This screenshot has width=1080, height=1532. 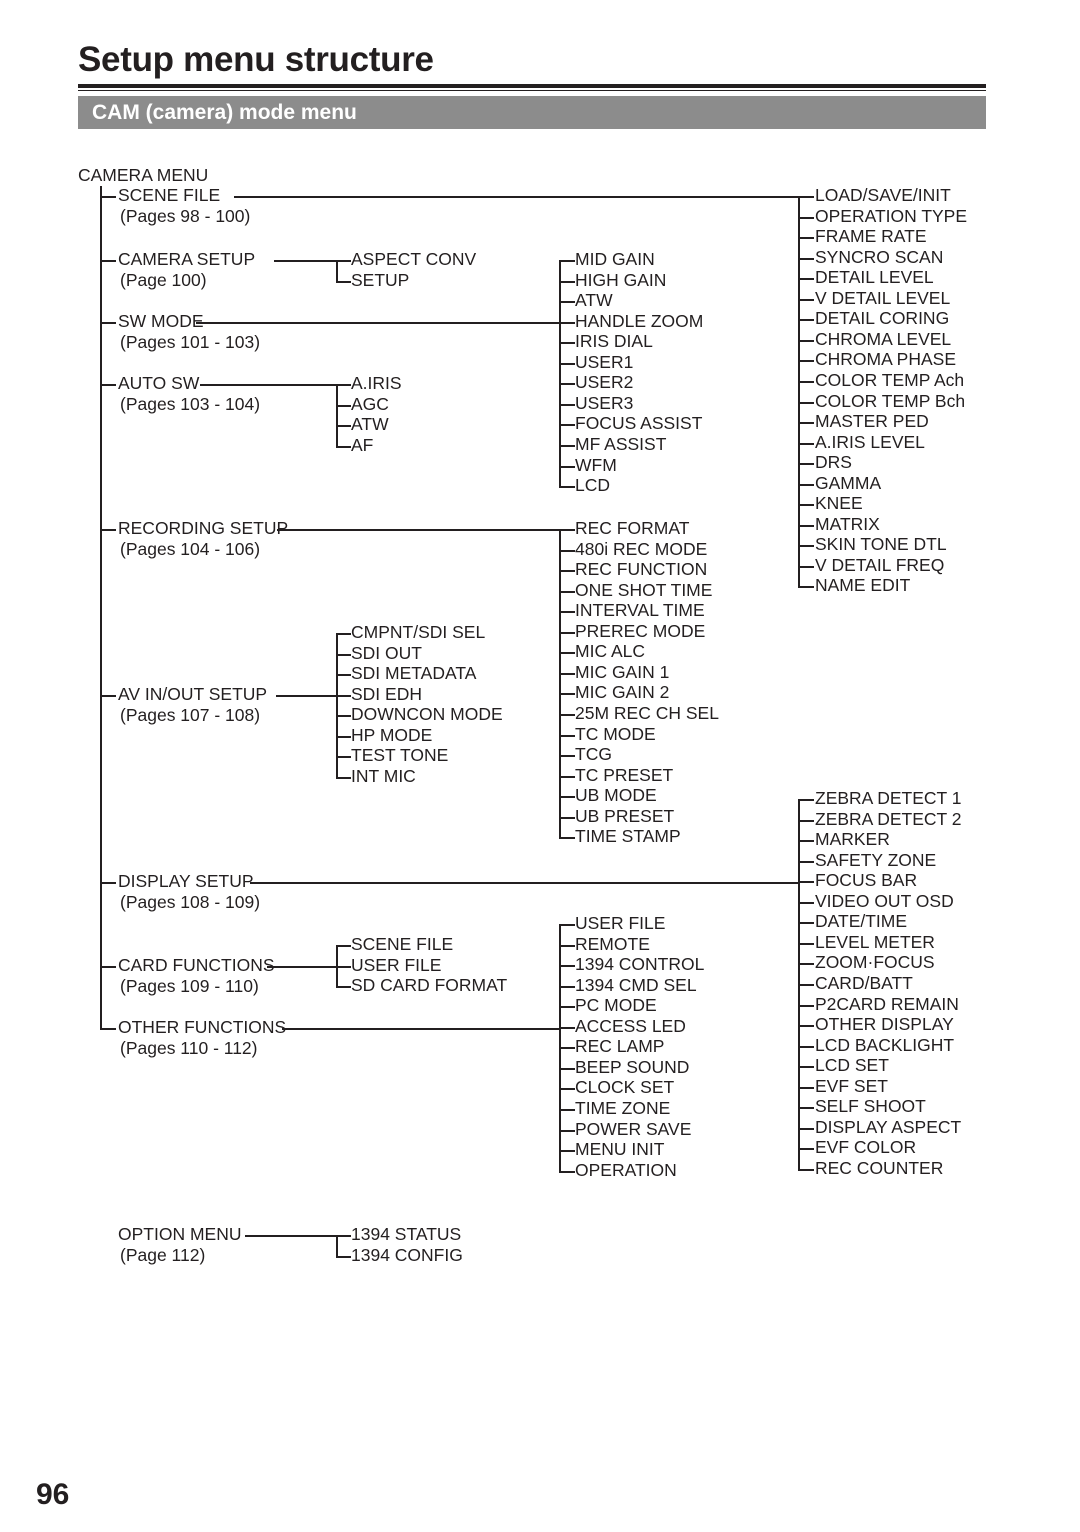 What do you see at coordinates (429, 985) in the screenshot?
I see `card-functions-child-item: SD CARD FORMAT` at bounding box center [429, 985].